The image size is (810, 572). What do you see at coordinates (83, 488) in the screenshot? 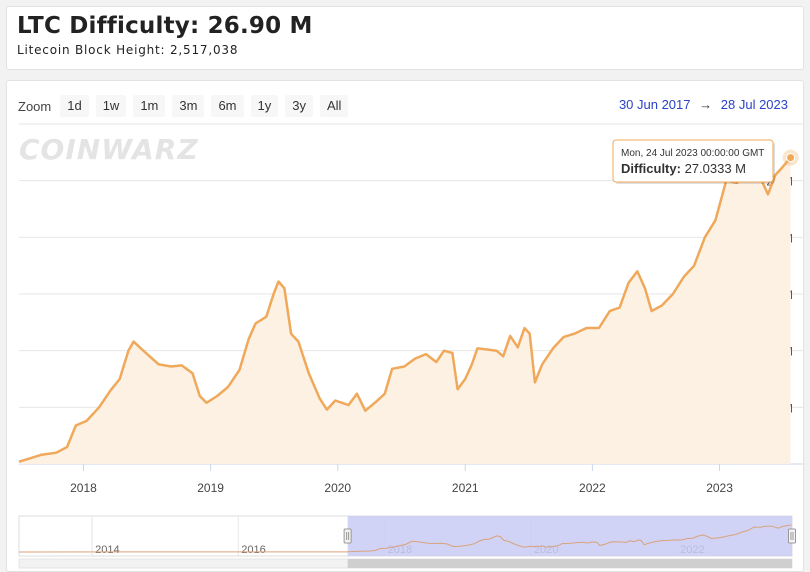
I see `x-tick-label: 2018` at bounding box center [83, 488].